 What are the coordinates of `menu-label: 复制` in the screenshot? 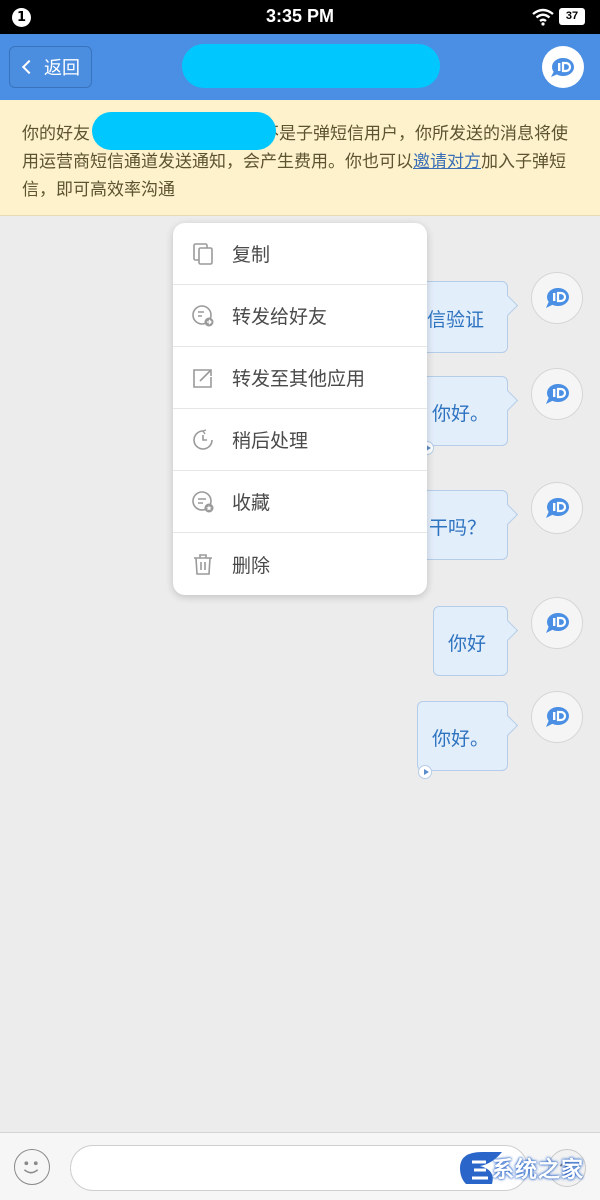 It's located at (251, 255).